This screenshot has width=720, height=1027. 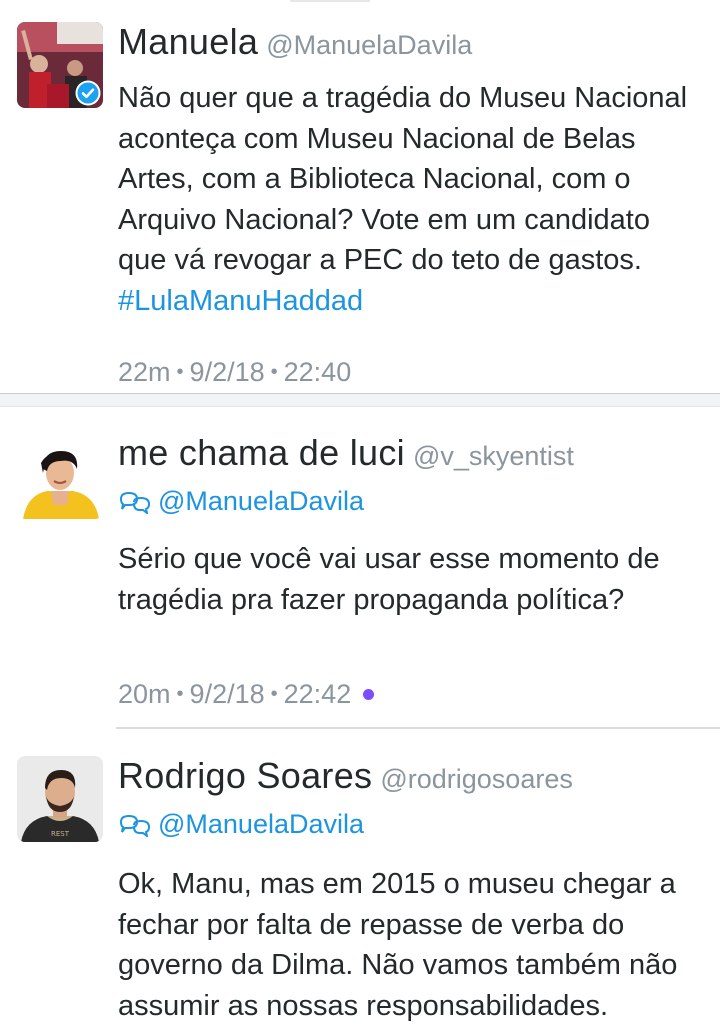 I want to click on author-line: Manuela @ManuelaDavila, so click(x=412, y=46).